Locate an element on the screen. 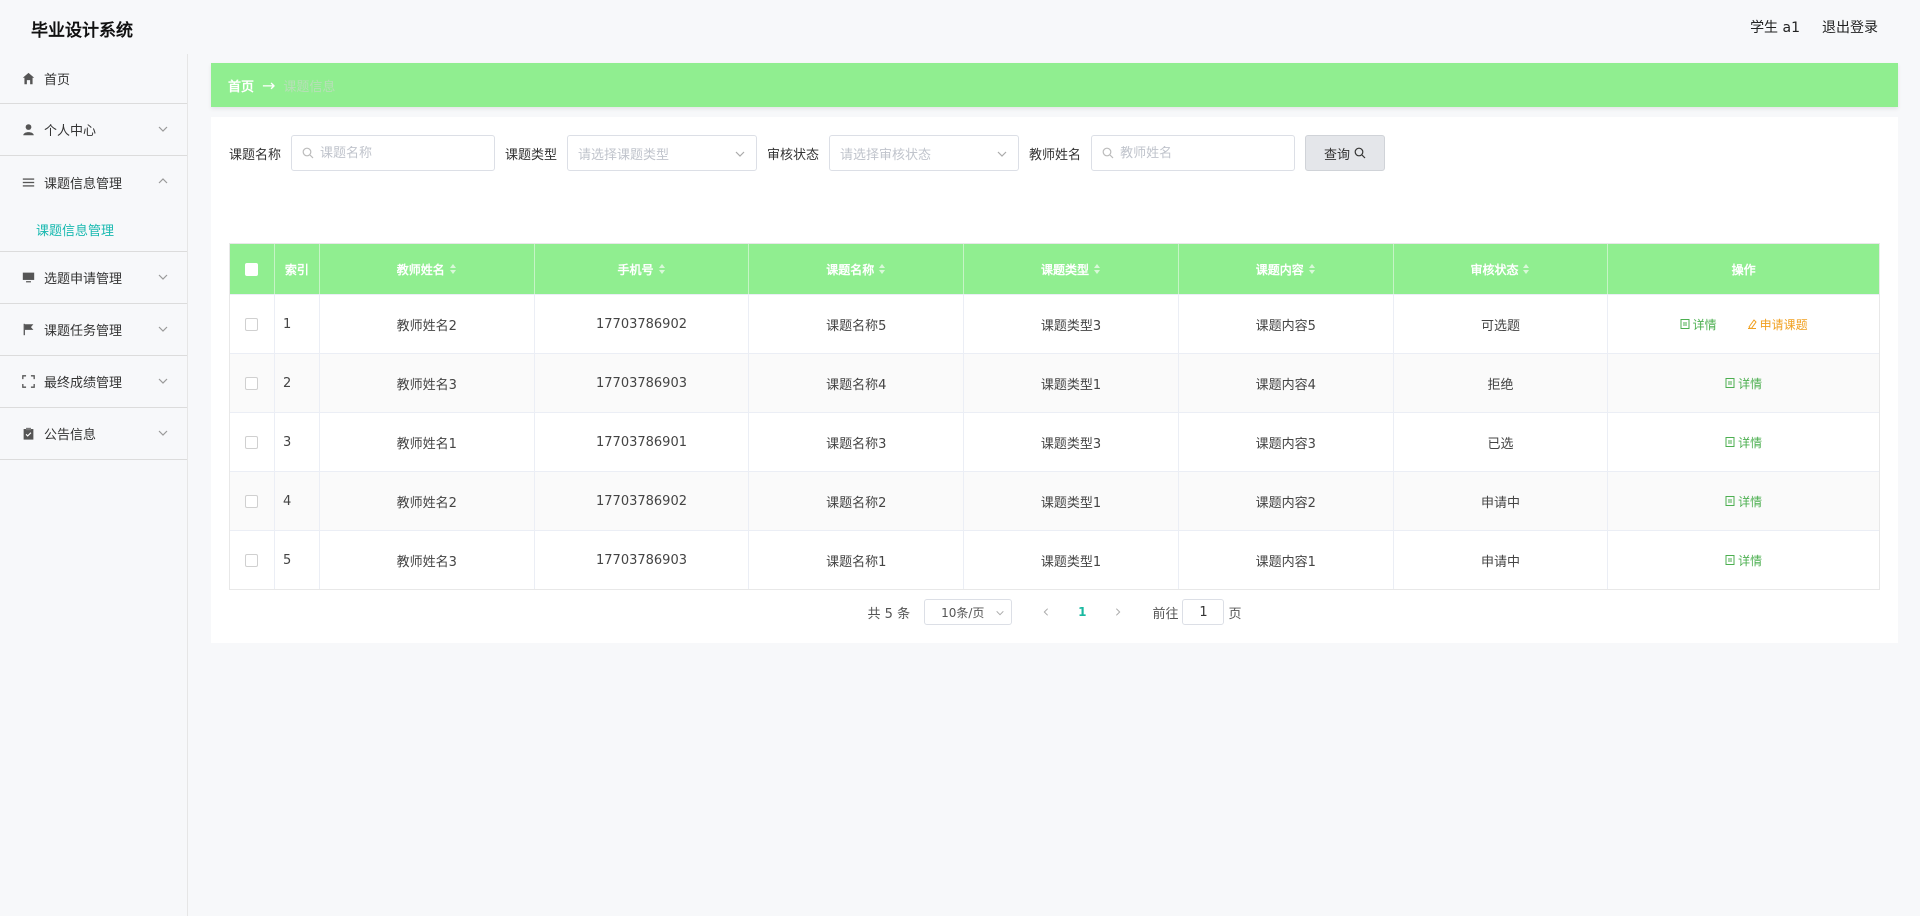 The width and height of the screenshot is (1920, 916). goto-prefix: 前往 is located at coordinates (1165, 614).